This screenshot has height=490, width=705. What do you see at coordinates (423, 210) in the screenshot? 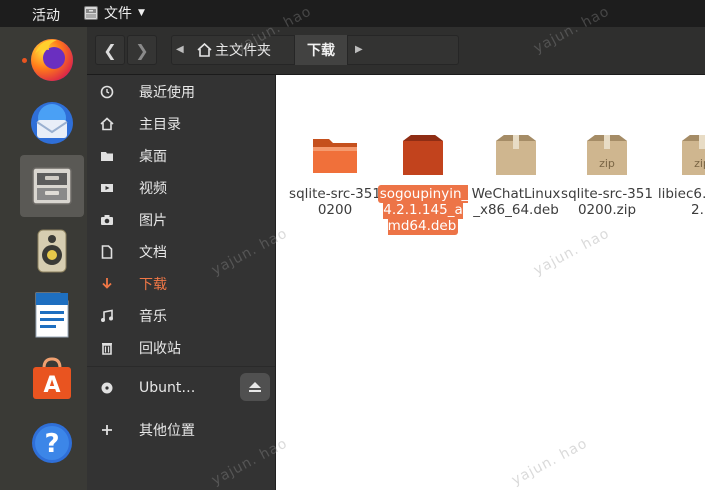
I see `file-name: sogoupinyin_4.2.1.145_amd64.deb` at bounding box center [423, 210].